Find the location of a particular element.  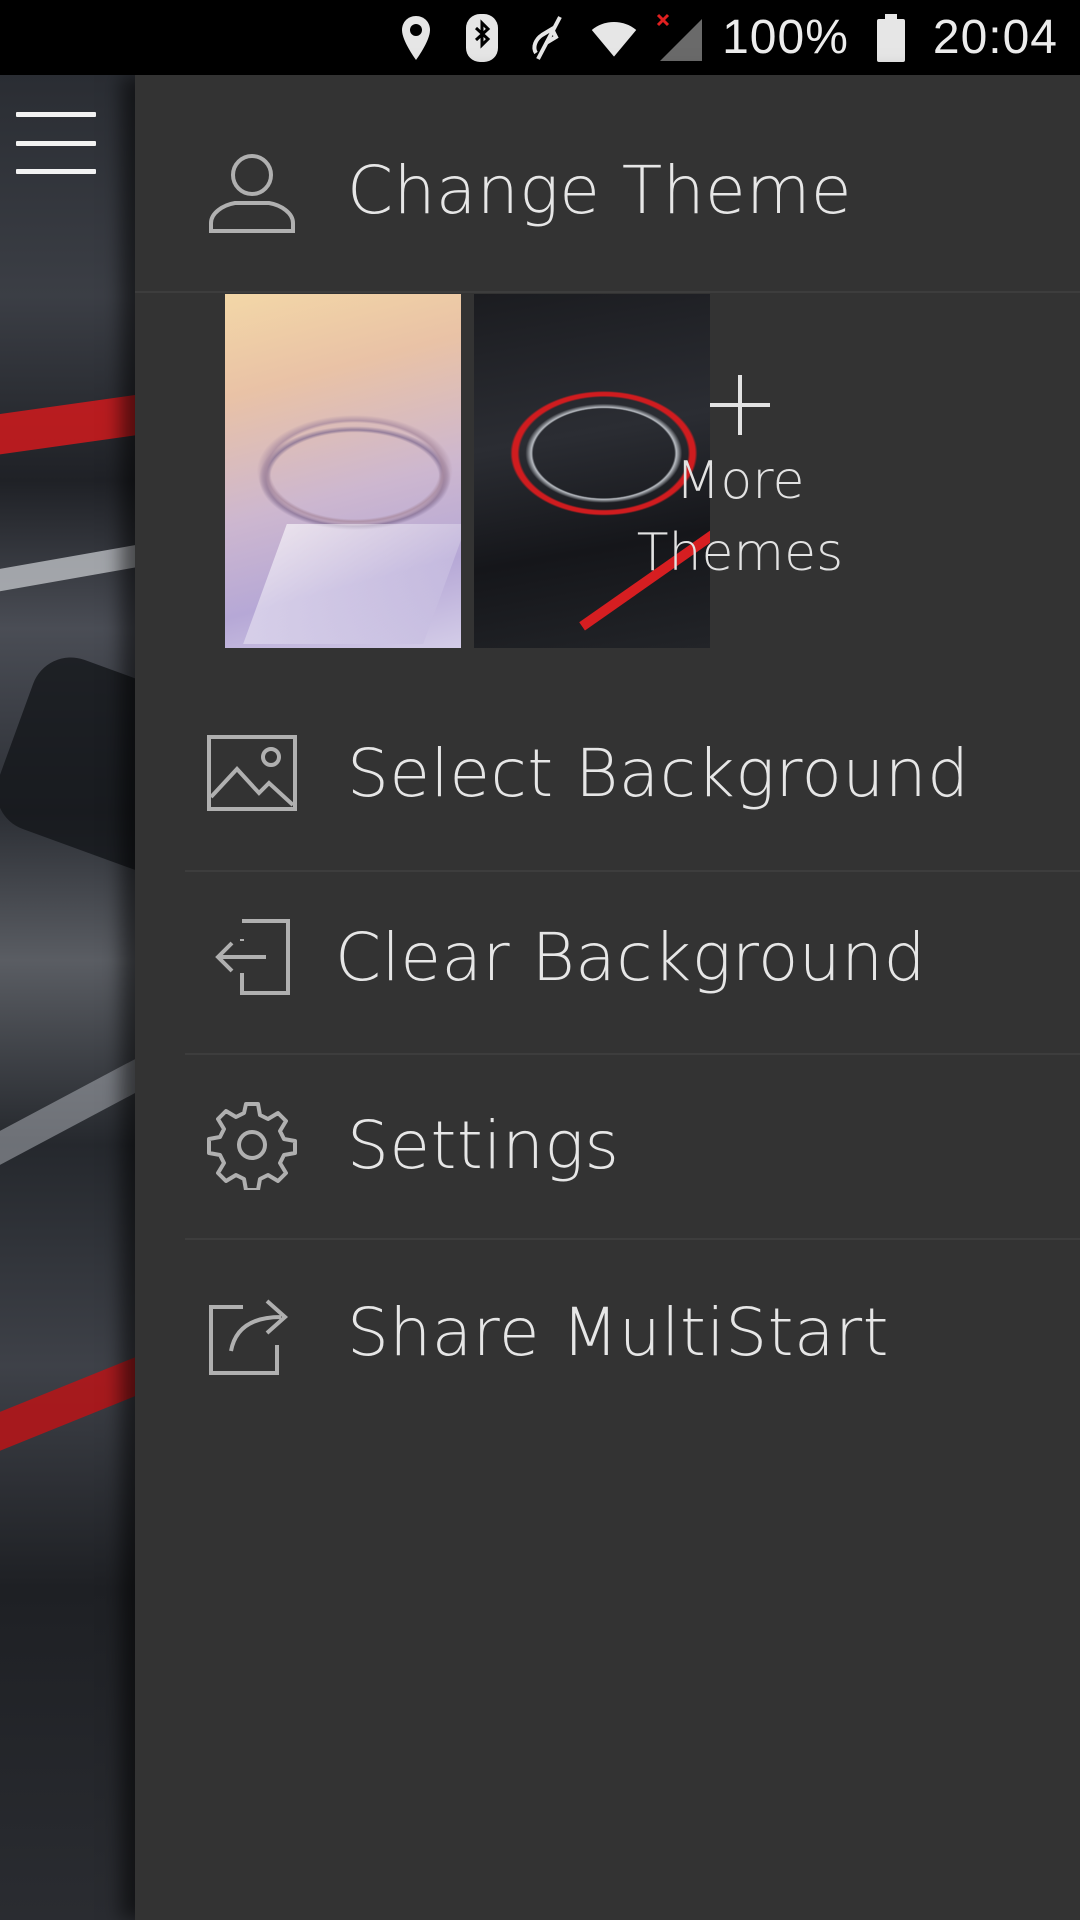

plus-icon is located at coordinates (740, 405).